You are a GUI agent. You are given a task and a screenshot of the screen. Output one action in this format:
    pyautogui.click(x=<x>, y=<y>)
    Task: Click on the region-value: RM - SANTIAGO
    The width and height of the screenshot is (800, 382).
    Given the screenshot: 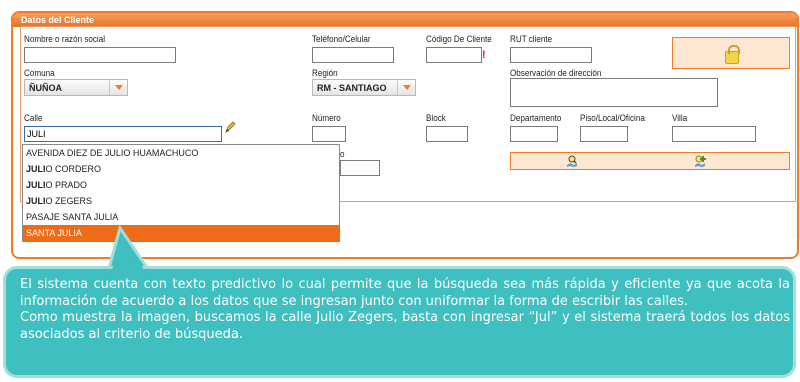 What is the action you would take?
    pyautogui.click(x=352, y=88)
    